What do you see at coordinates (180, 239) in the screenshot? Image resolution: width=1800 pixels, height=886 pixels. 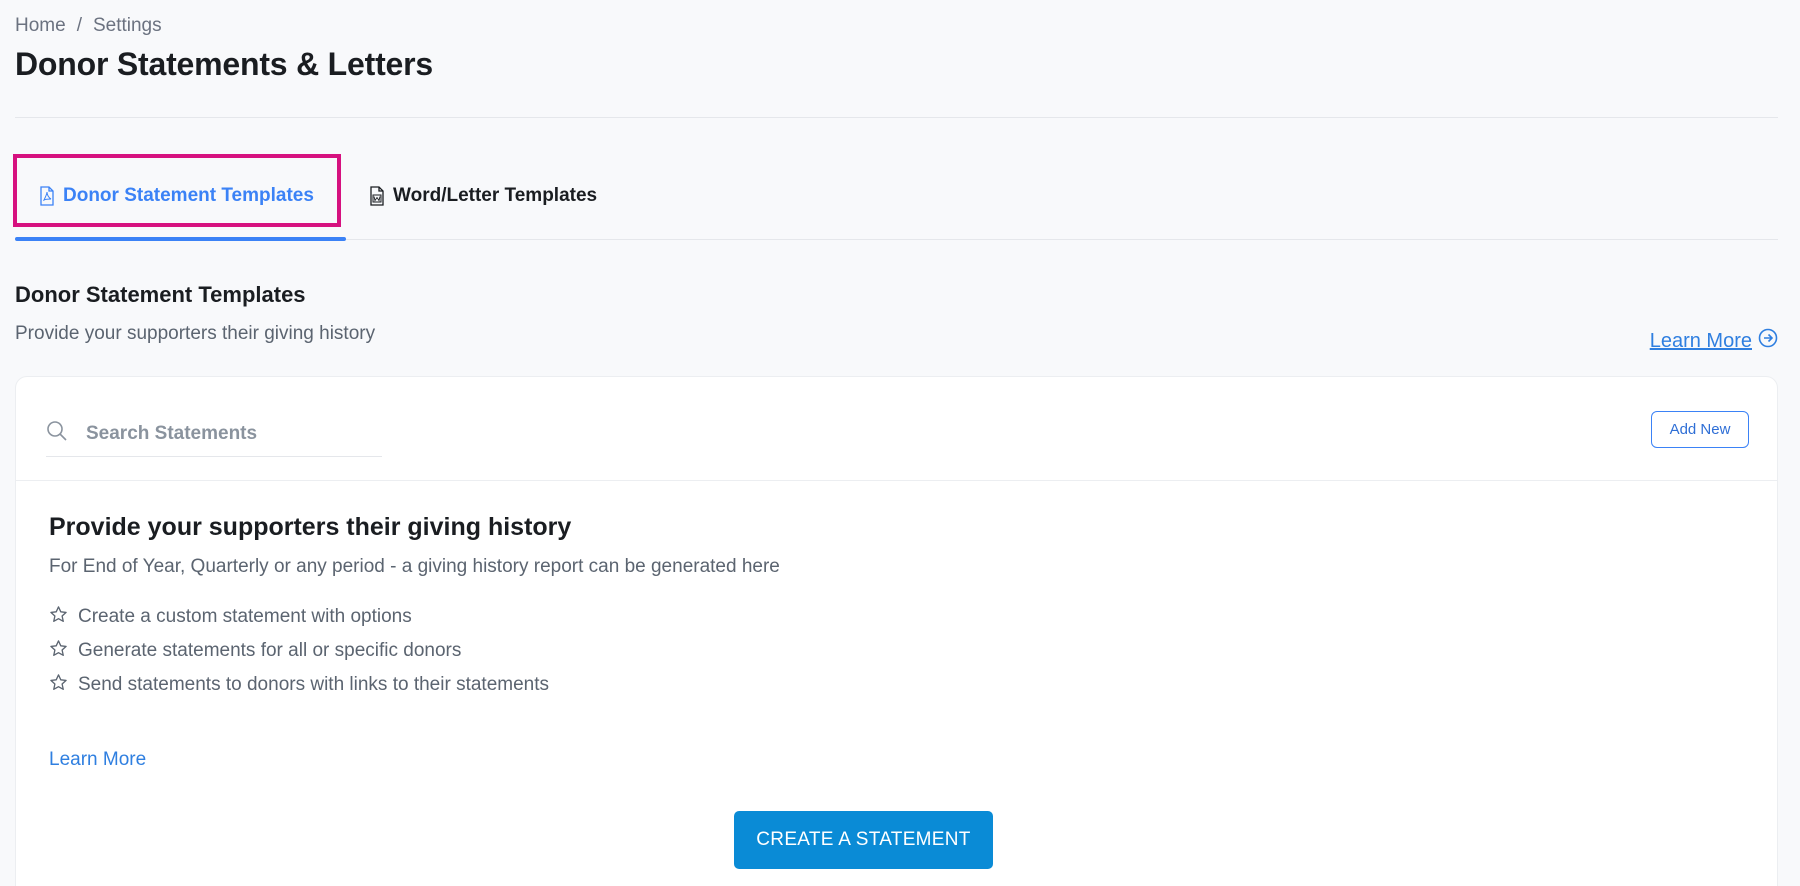 I see `active-tab-indicator` at bounding box center [180, 239].